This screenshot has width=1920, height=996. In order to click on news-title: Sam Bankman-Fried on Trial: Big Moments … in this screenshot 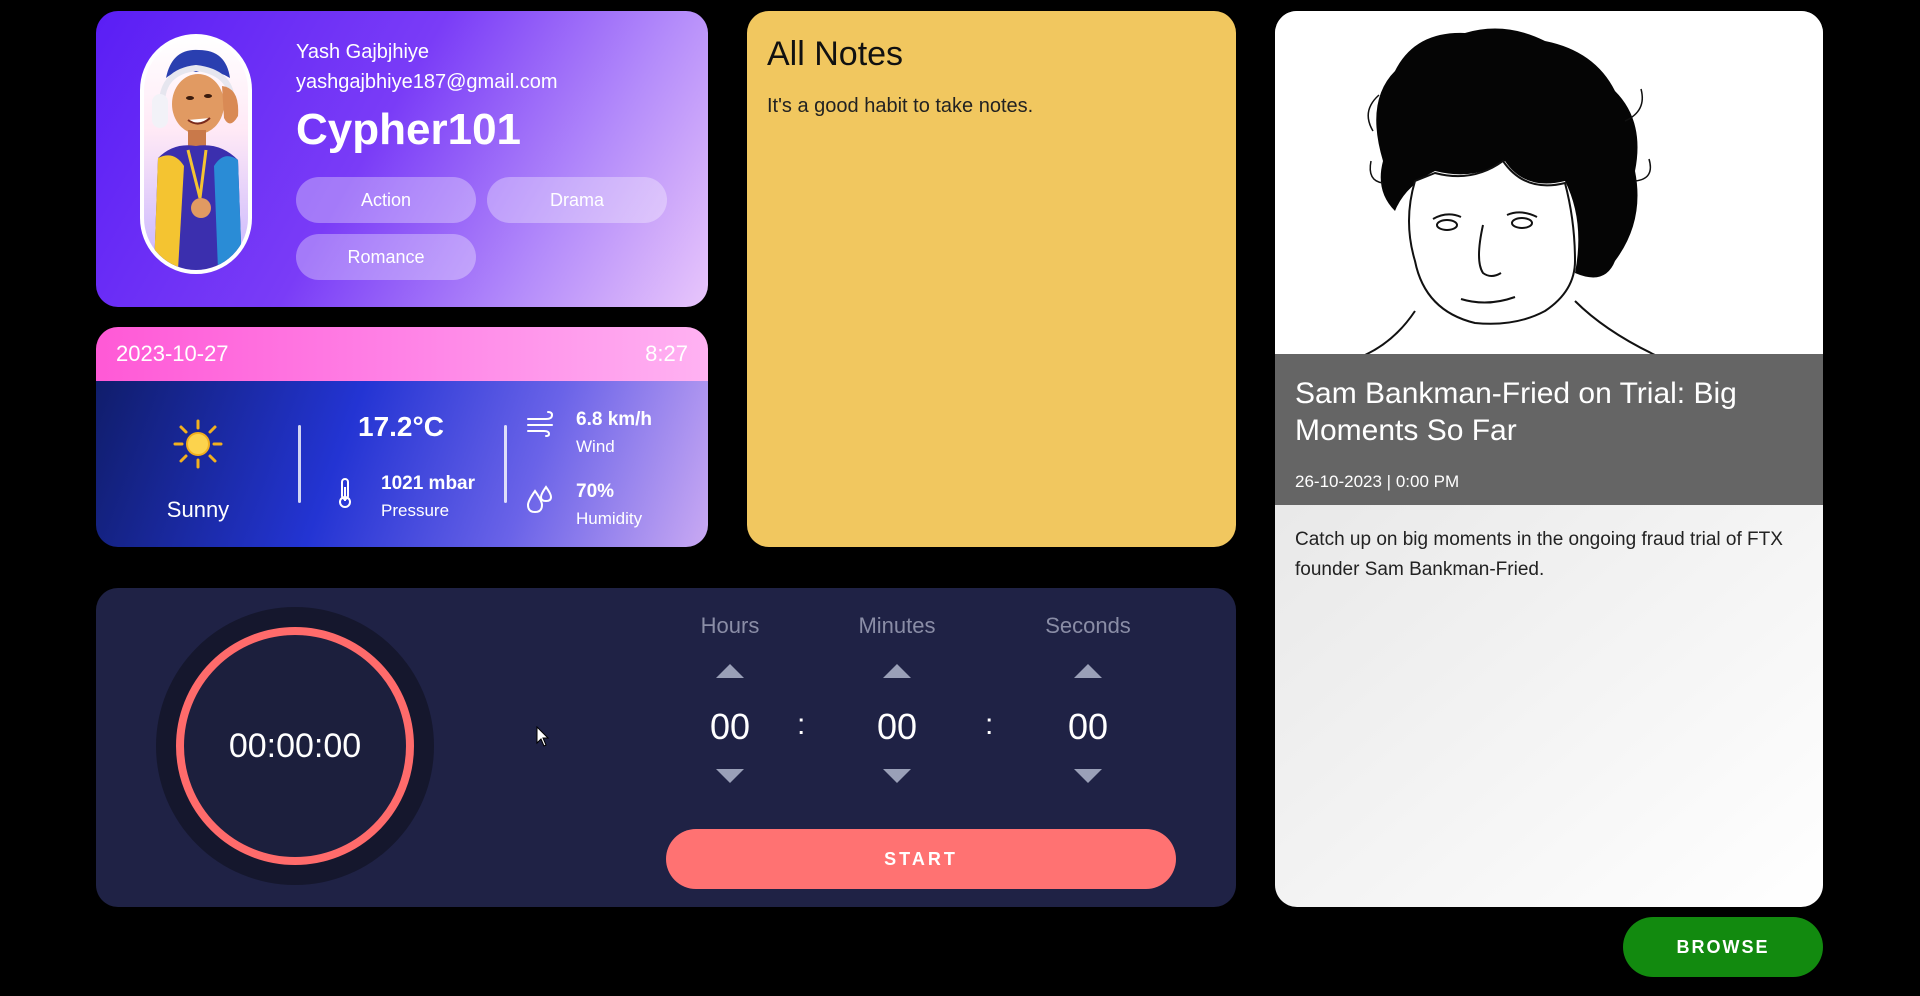, I will do `click(1545, 412)`.